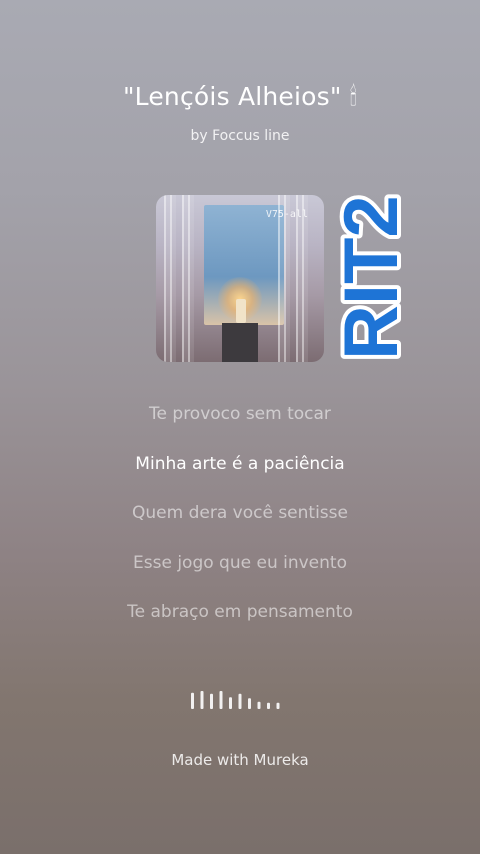  What do you see at coordinates (240, 278) in the screenshot?
I see `album-cover: V75-all` at bounding box center [240, 278].